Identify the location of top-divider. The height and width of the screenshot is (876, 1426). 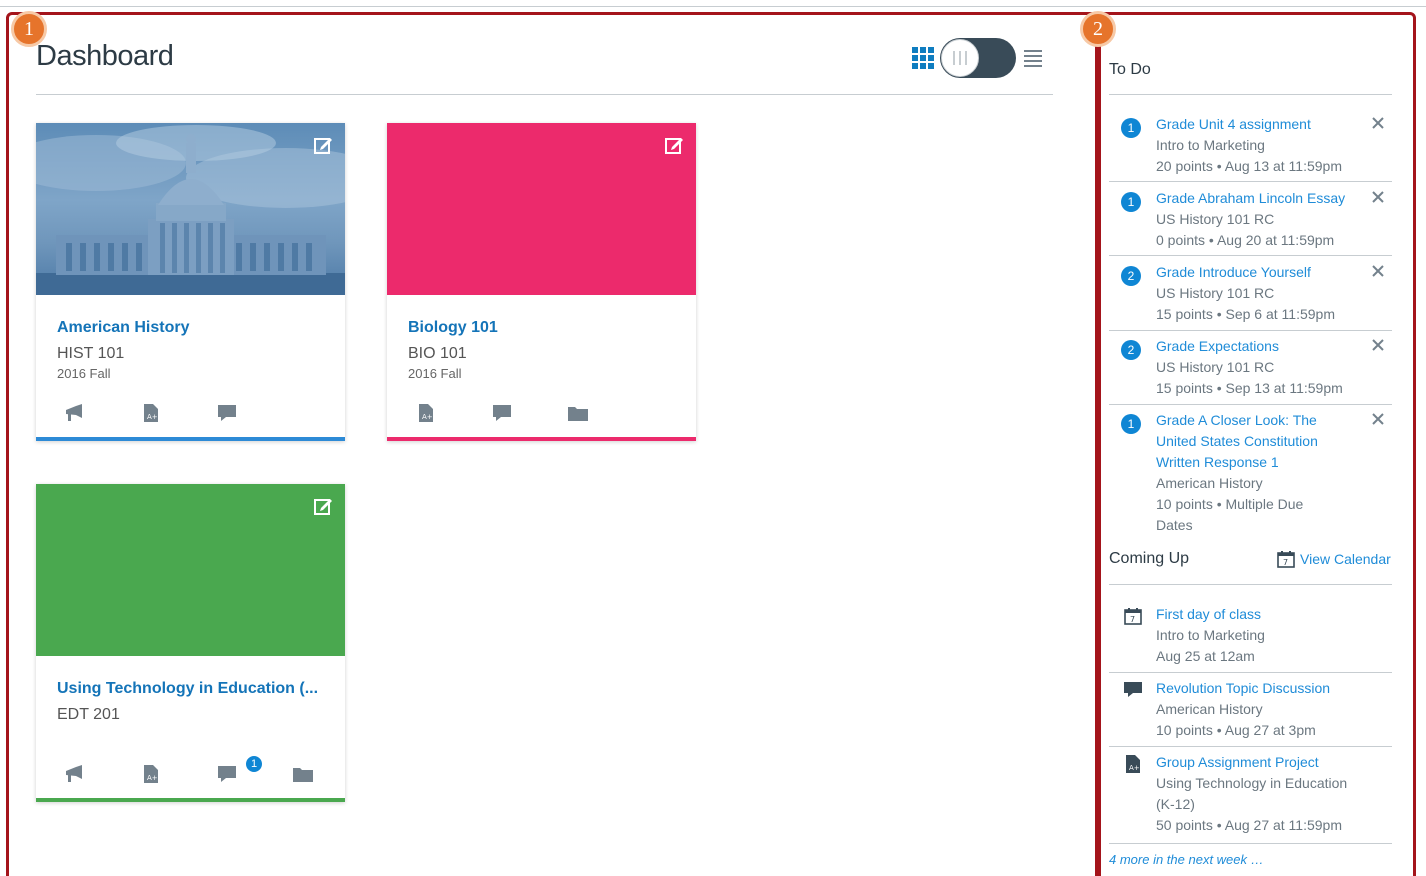
(713, 6).